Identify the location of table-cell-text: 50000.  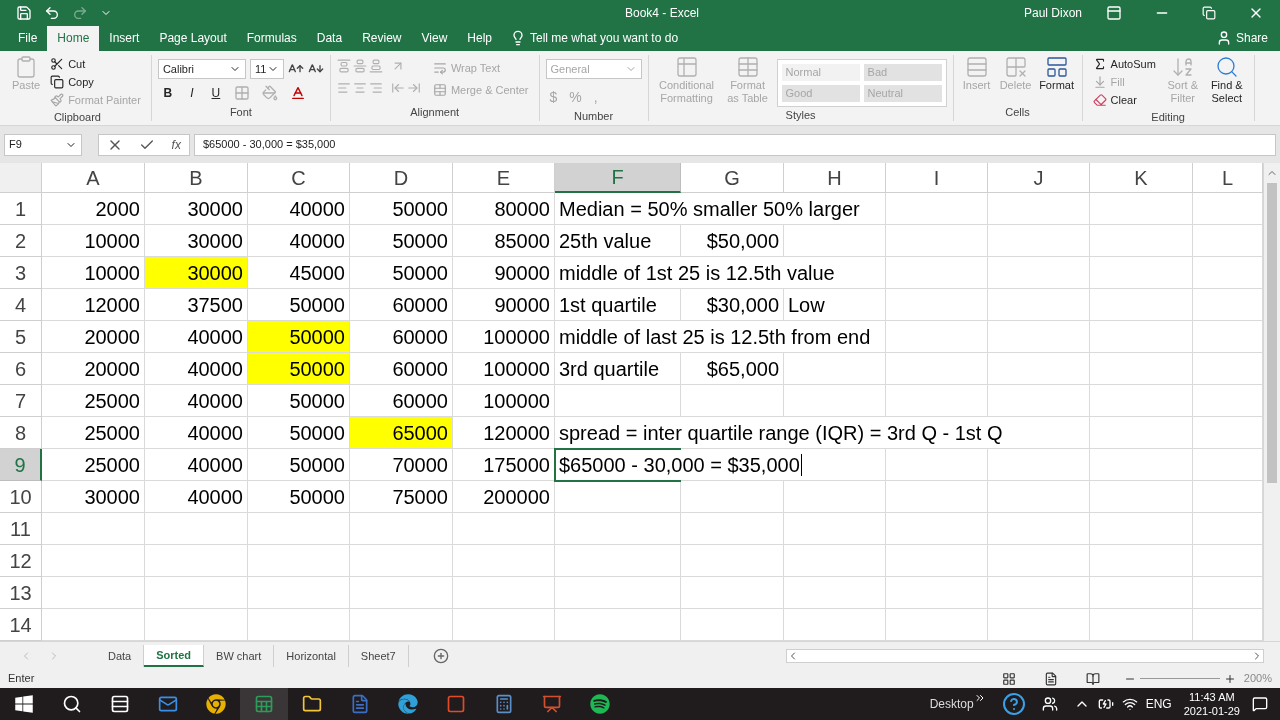
(317, 433).